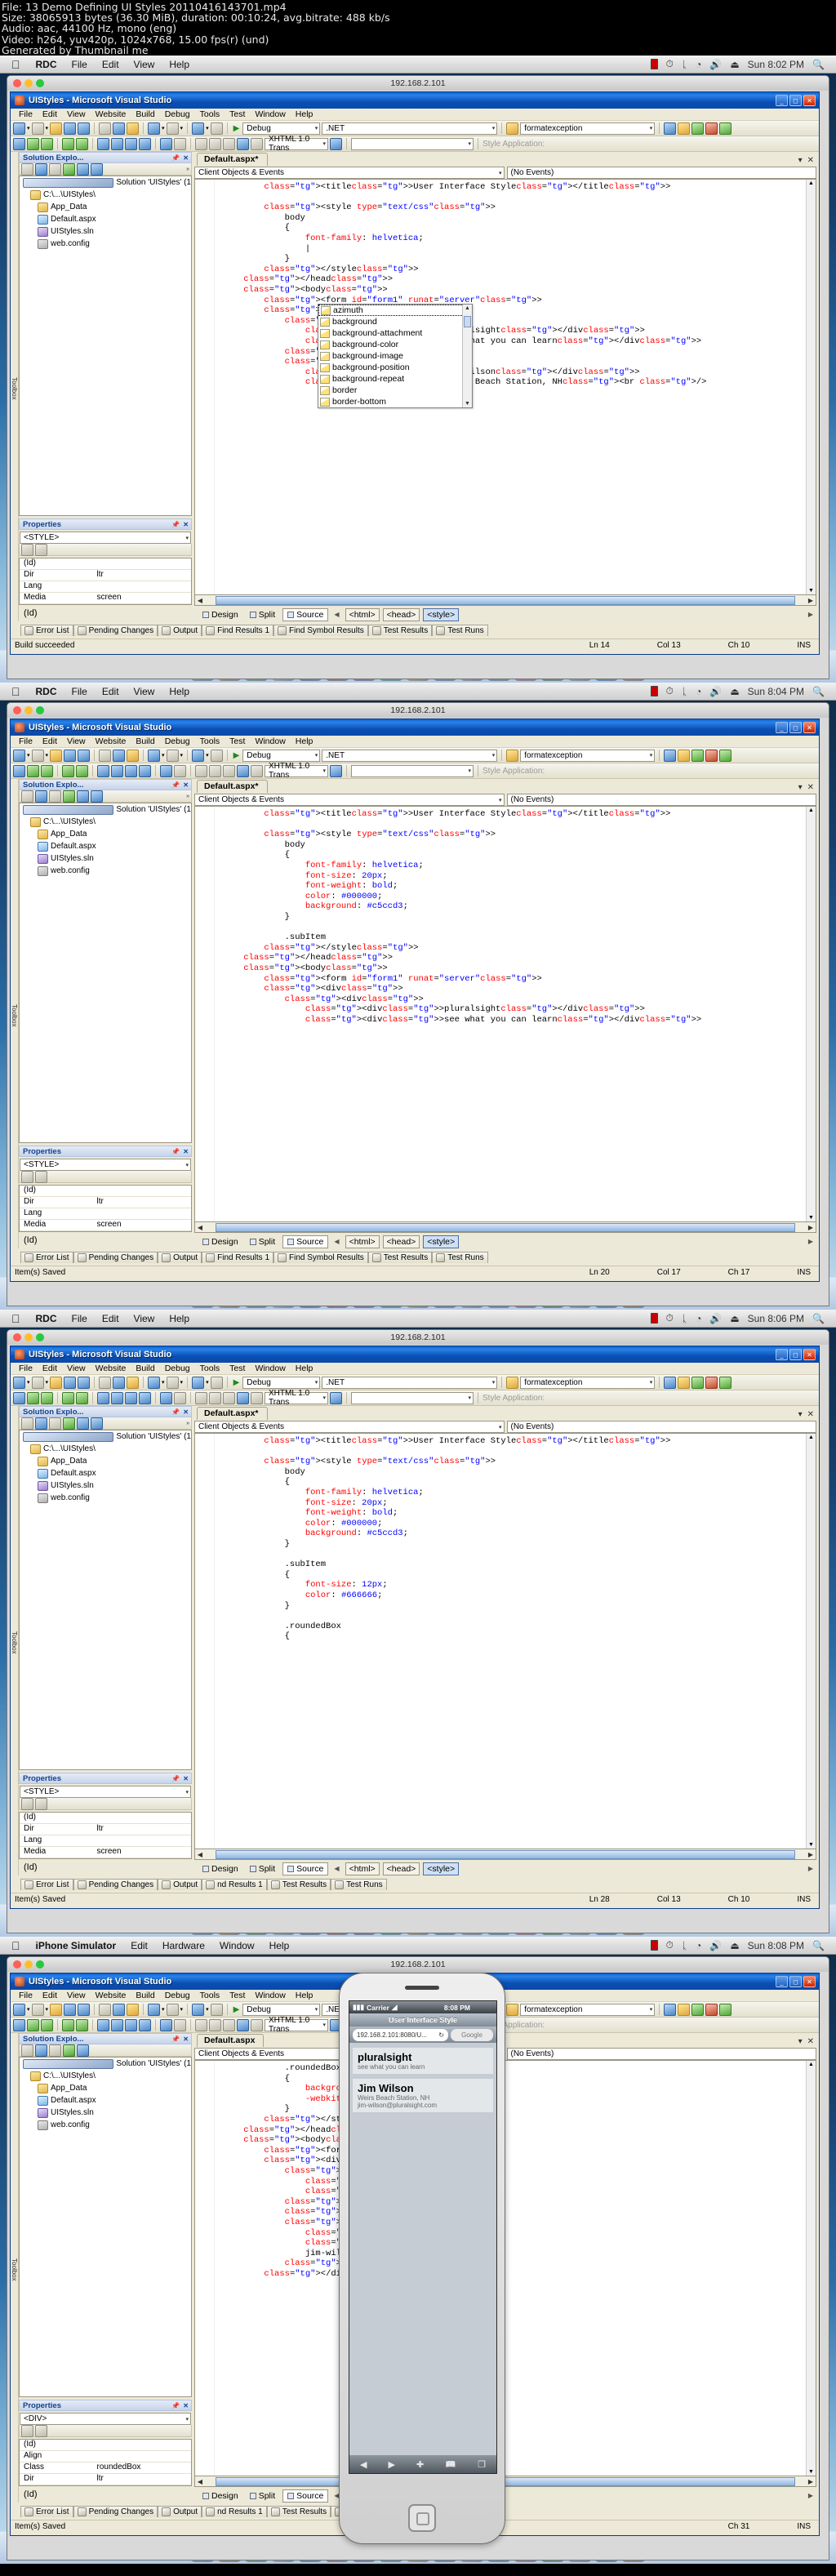  Describe the element at coordinates (105, 809) in the screenshot. I see `solution-tree-item: Solution 'UIStyles' (1` at that location.